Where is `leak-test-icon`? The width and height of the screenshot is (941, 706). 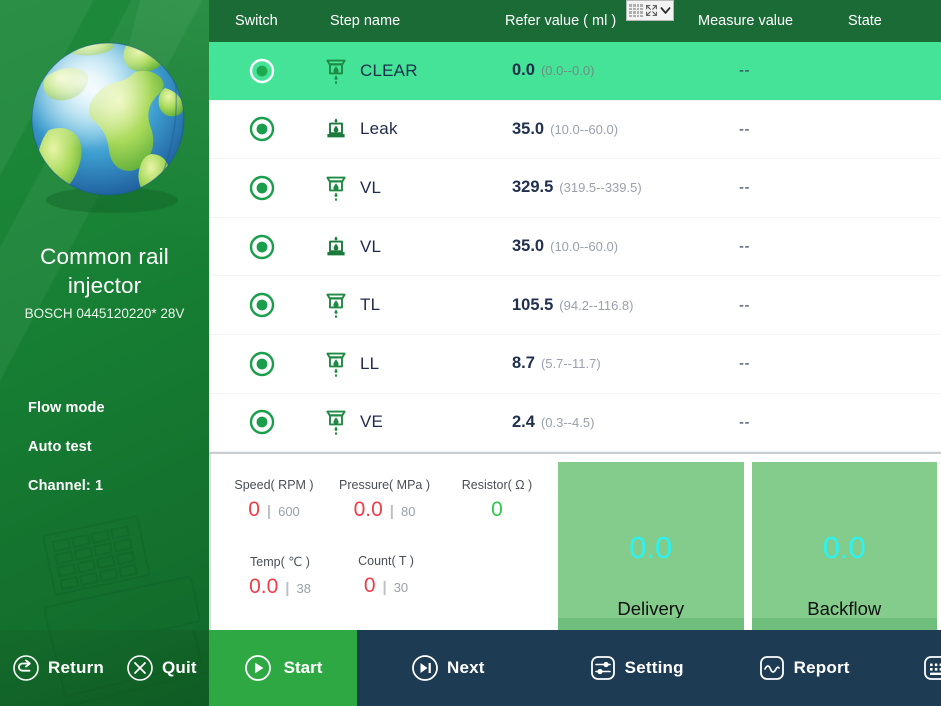
leak-test-icon is located at coordinates (336, 245).